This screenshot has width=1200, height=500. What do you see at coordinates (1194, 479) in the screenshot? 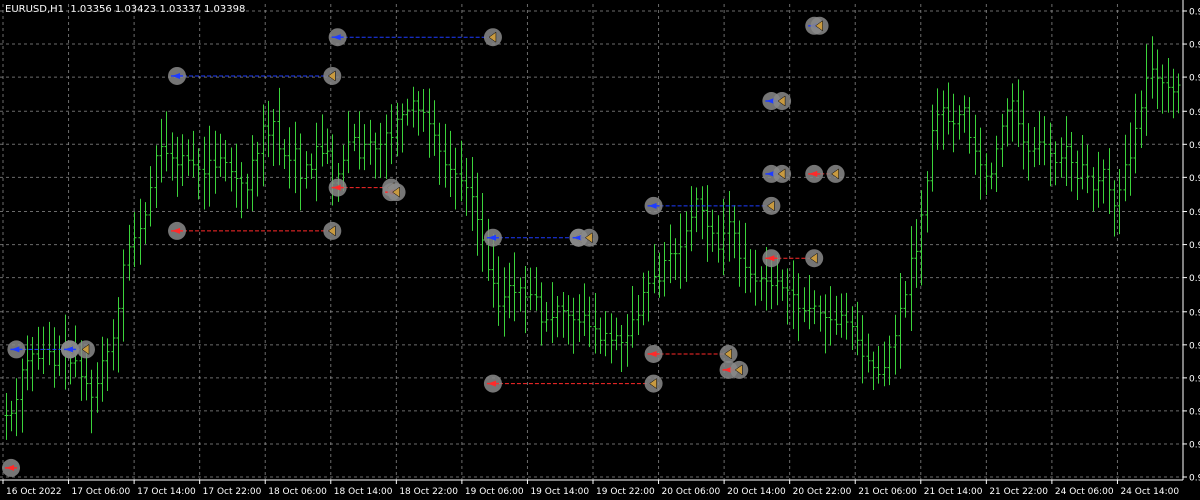
I see `price-tick-label: 0.97010` at bounding box center [1194, 479].